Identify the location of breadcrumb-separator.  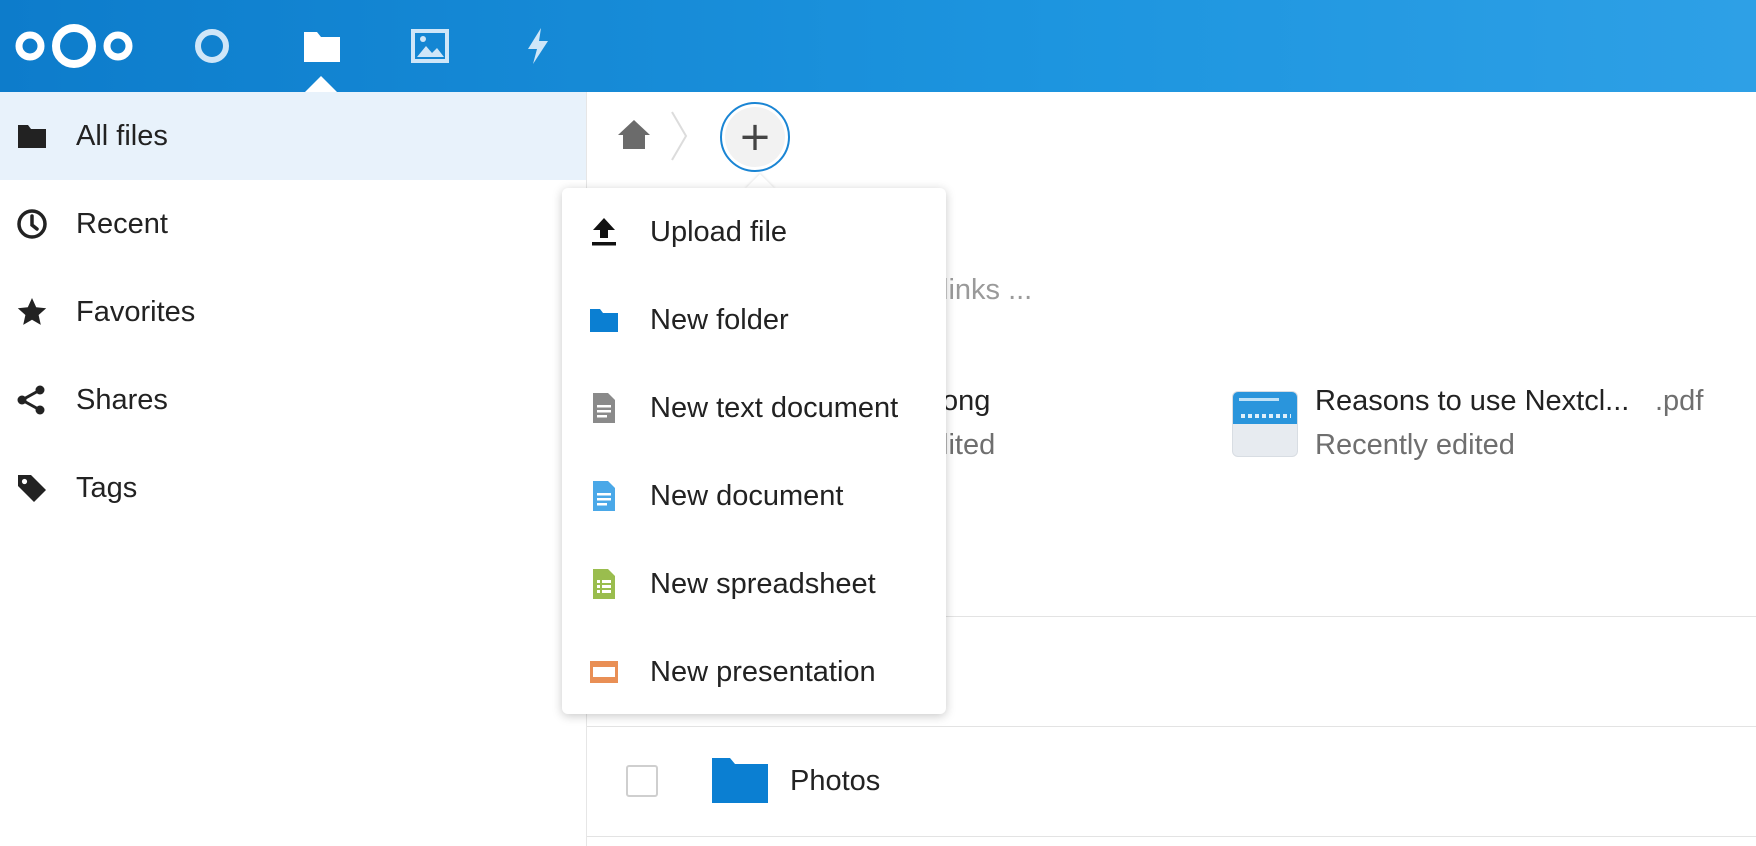
(679, 136).